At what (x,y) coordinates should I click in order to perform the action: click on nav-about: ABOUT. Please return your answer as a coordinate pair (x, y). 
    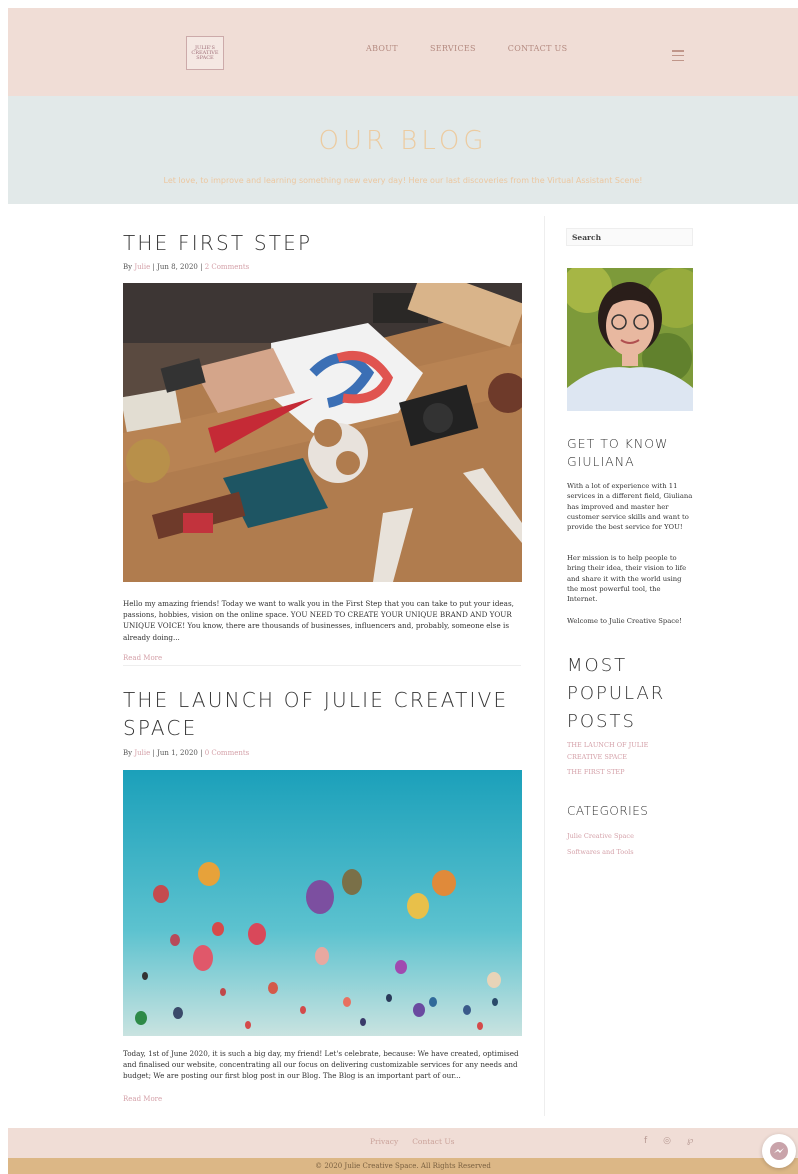
    Looking at the image, I should click on (382, 48).